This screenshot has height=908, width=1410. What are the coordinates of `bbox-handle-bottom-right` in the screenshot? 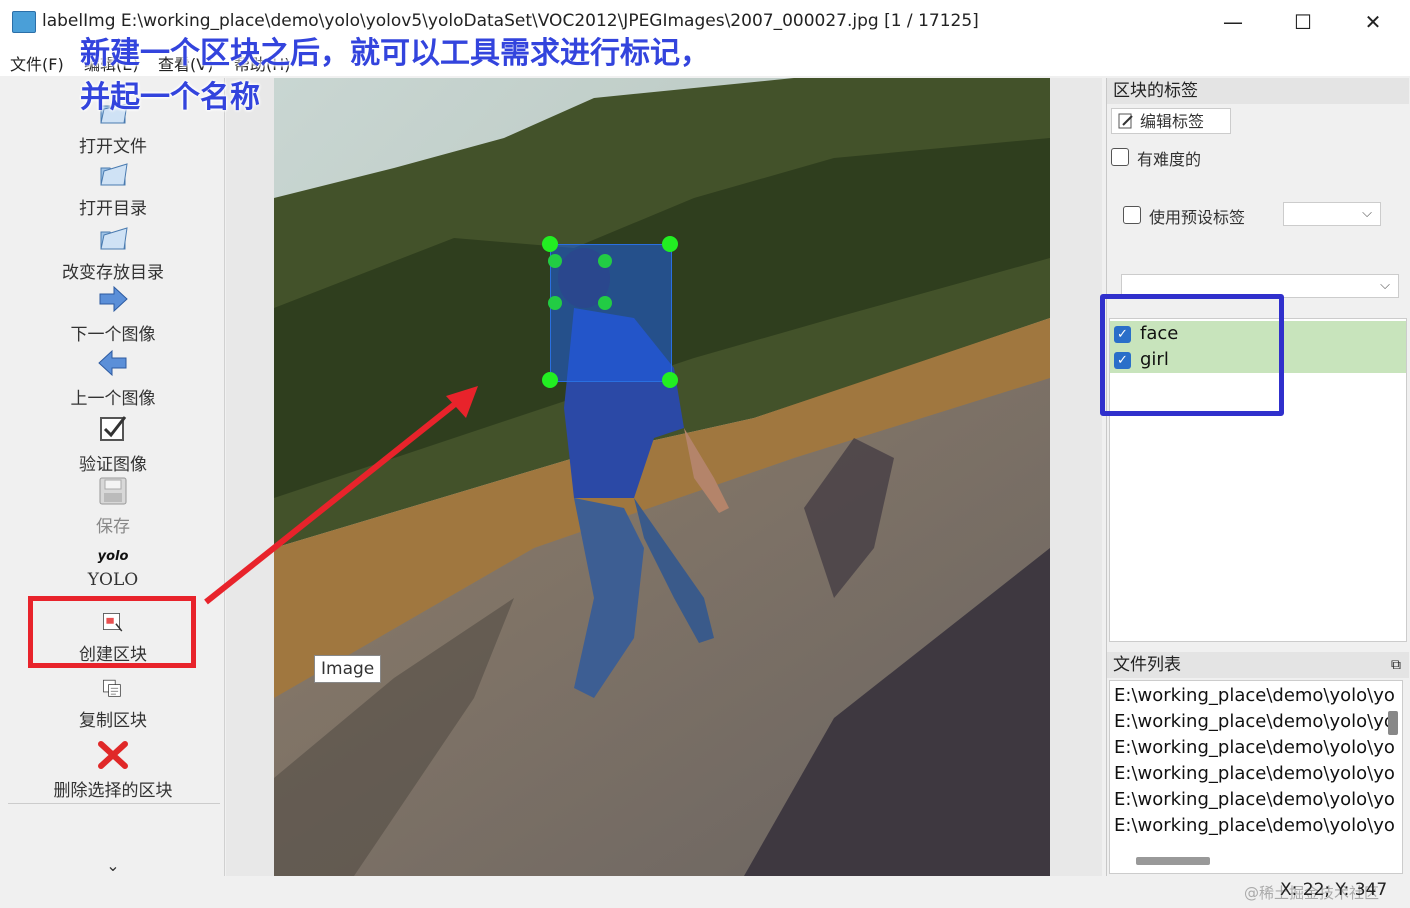 It's located at (670, 380).